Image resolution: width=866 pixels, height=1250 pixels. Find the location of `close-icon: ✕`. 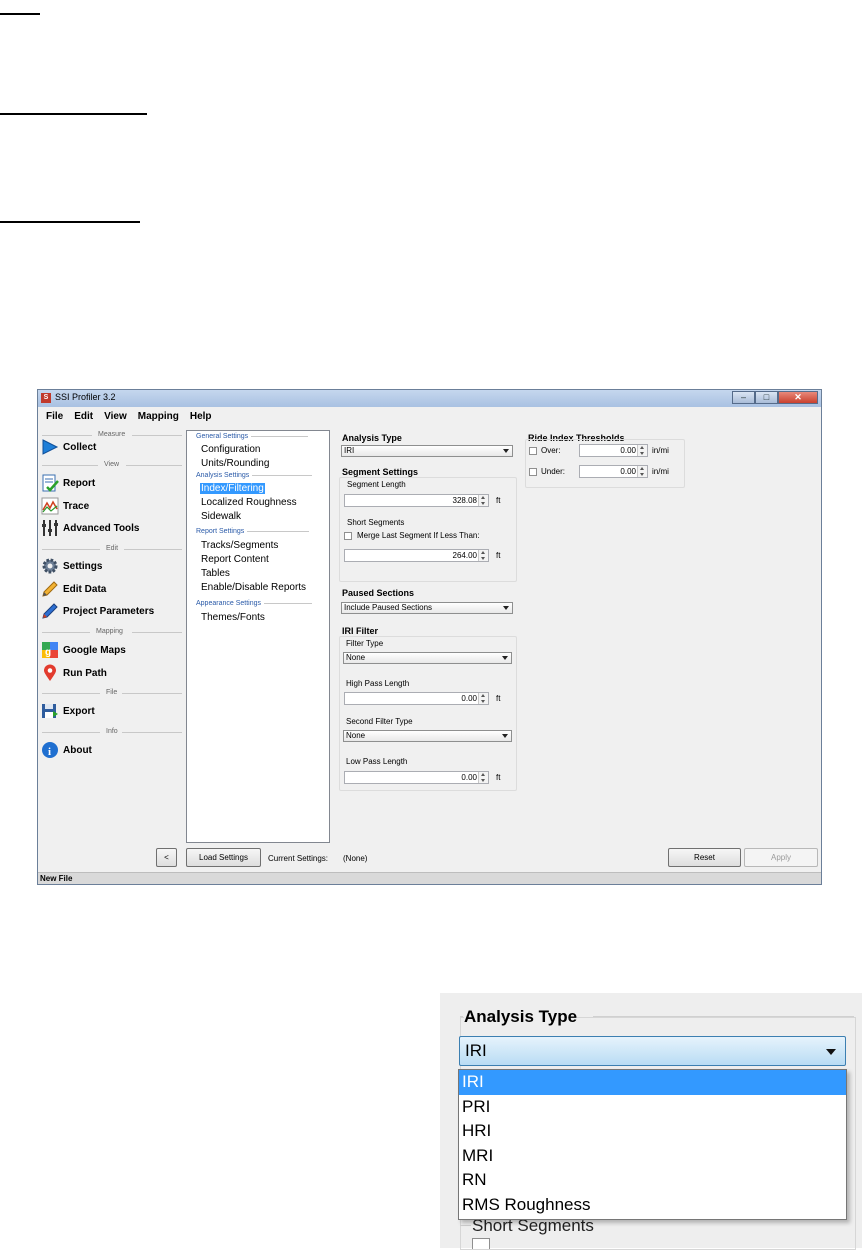

close-icon: ✕ is located at coordinates (798, 397).